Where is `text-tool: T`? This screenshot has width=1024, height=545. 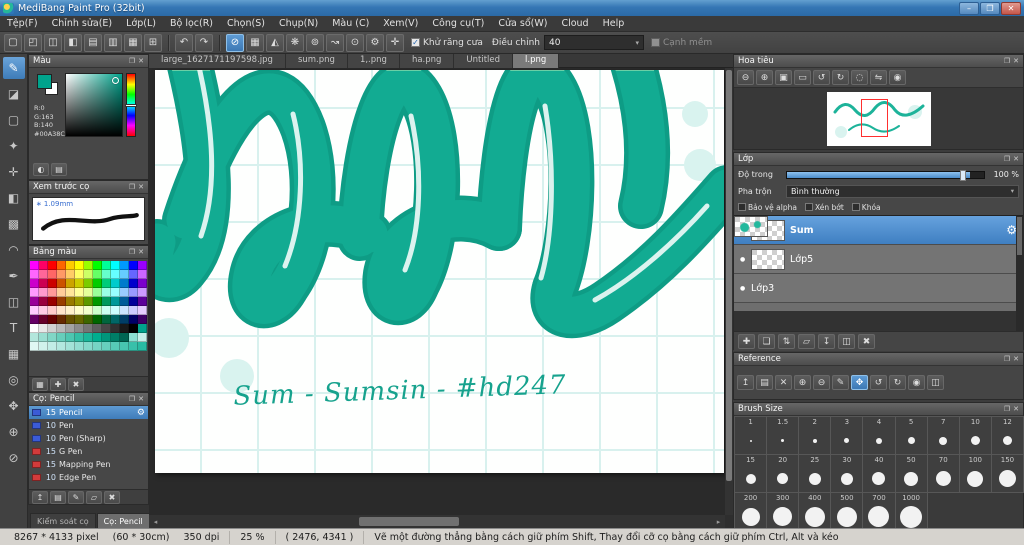 text-tool: T is located at coordinates (14, 328).